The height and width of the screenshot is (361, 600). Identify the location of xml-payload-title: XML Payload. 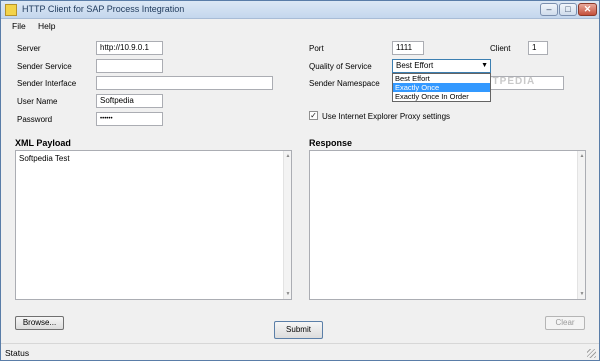
(43, 143).